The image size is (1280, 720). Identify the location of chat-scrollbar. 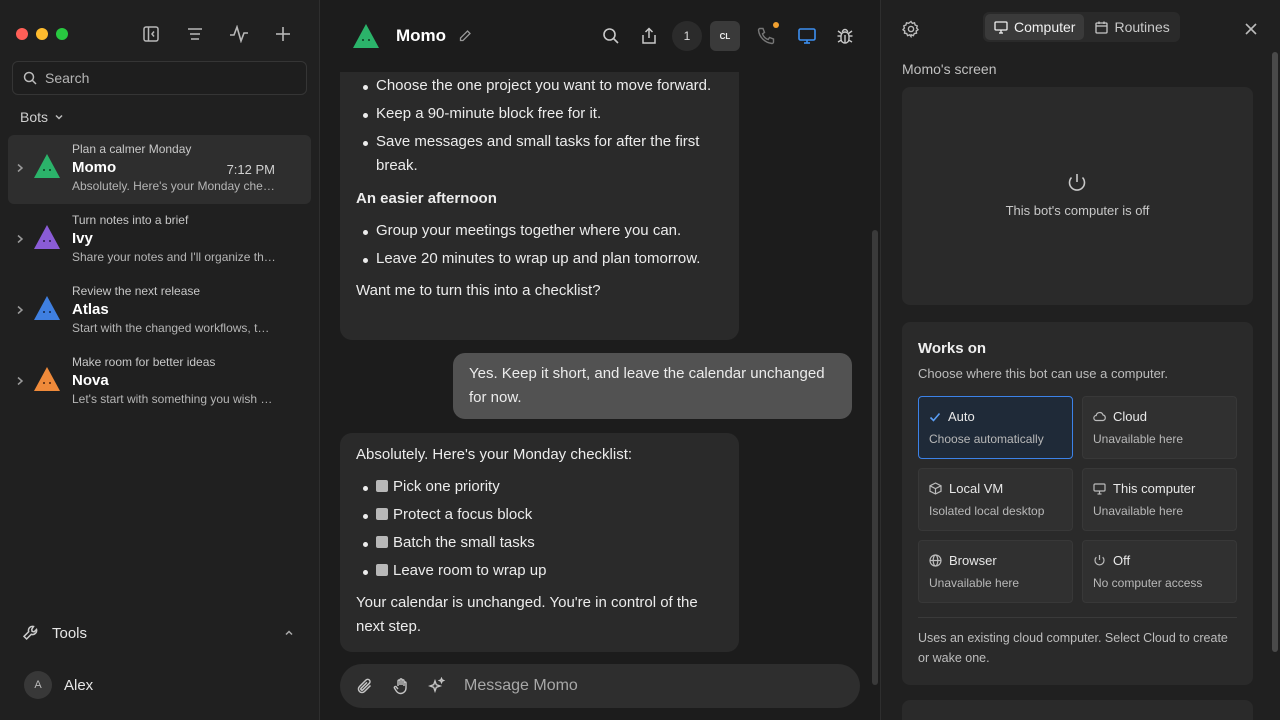
(875, 457).